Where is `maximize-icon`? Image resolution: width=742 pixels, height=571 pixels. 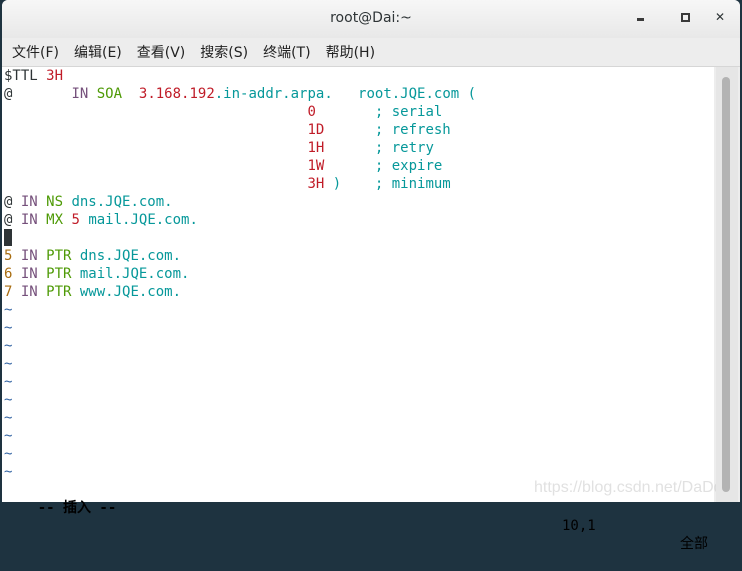 maximize-icon is located at coordinates (685, 17).